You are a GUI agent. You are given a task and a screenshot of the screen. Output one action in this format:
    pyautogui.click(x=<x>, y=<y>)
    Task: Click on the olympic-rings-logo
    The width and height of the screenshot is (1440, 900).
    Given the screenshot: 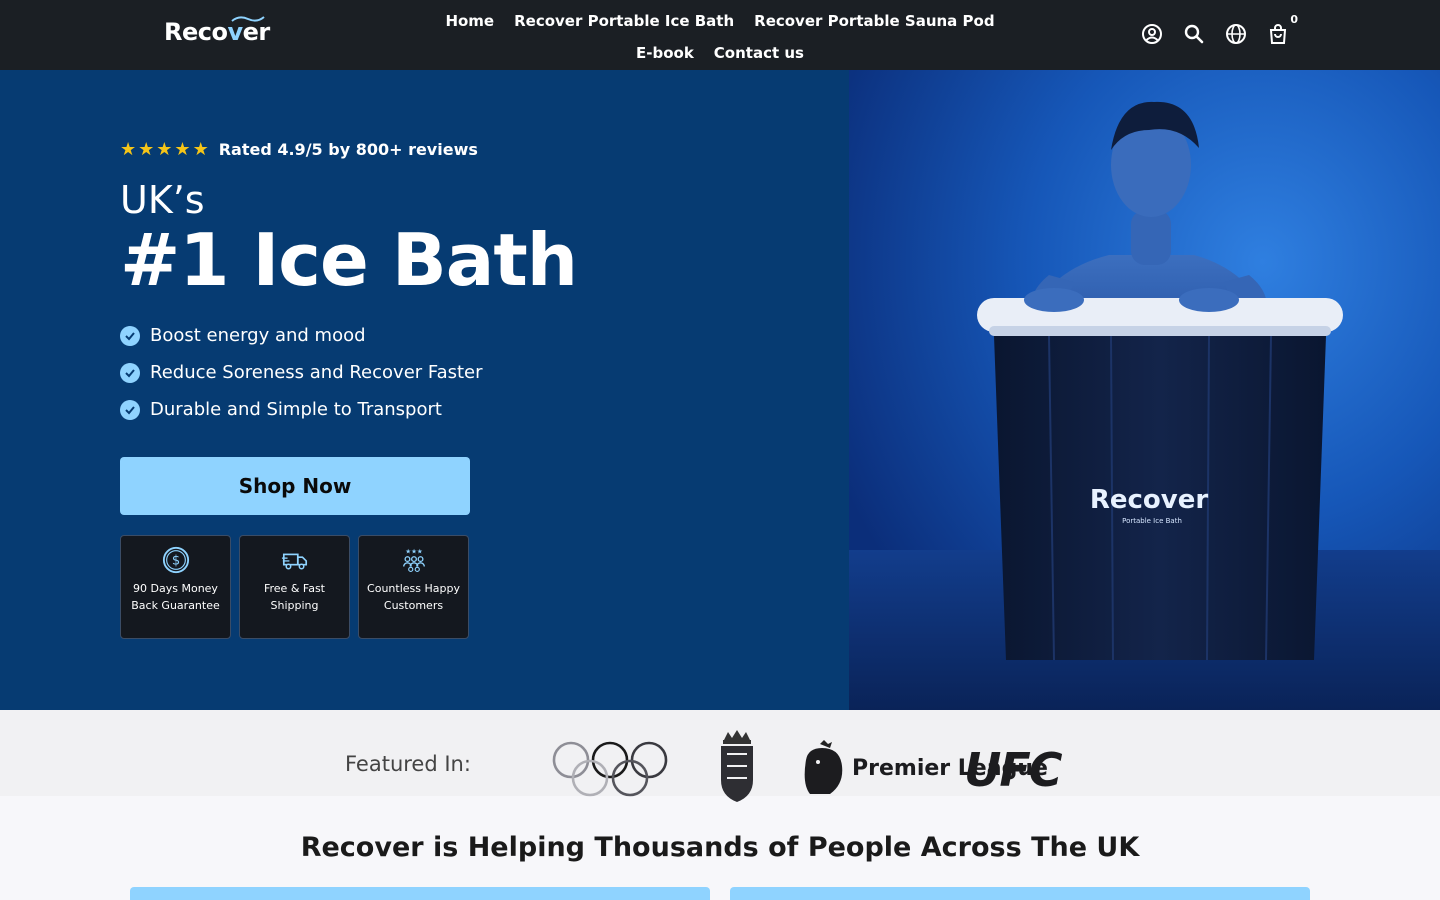 What is the action you would take?
    pyautogui.click(x=610, y=769)
    